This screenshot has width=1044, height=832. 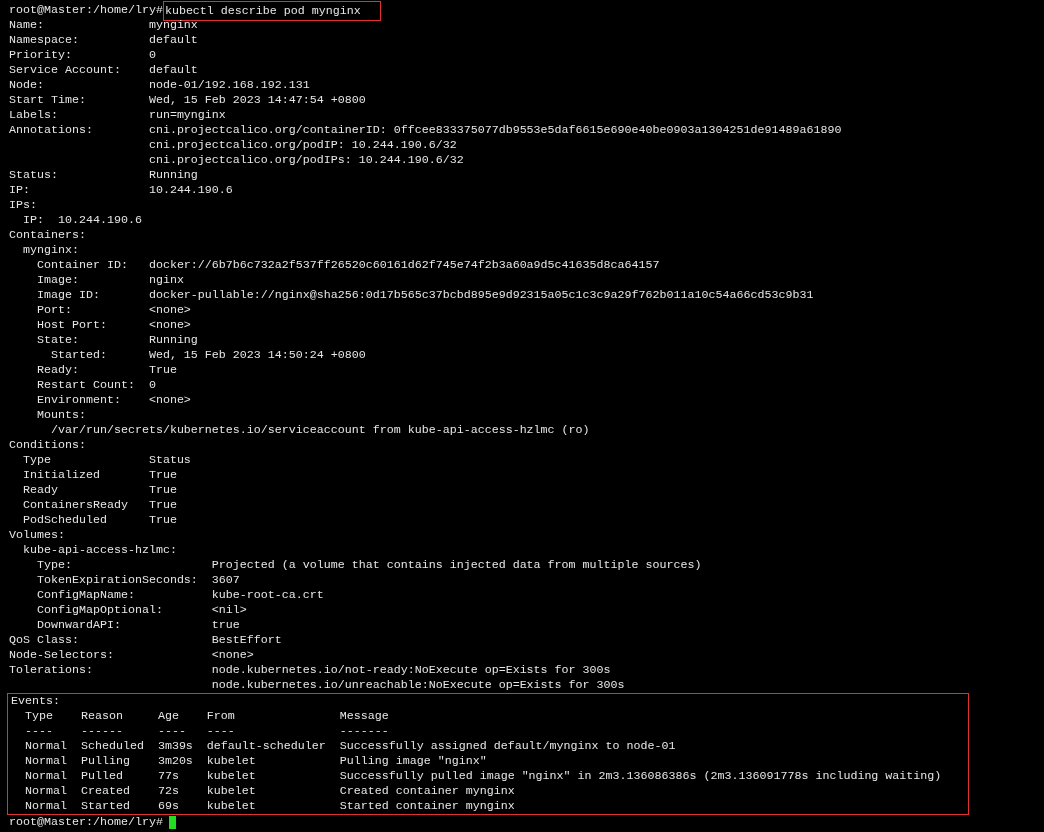 What do you see at coordinates (103, 40) in the screenshot?
I see `terminal-line: Namespace: default` at bounding box center [103, 40].